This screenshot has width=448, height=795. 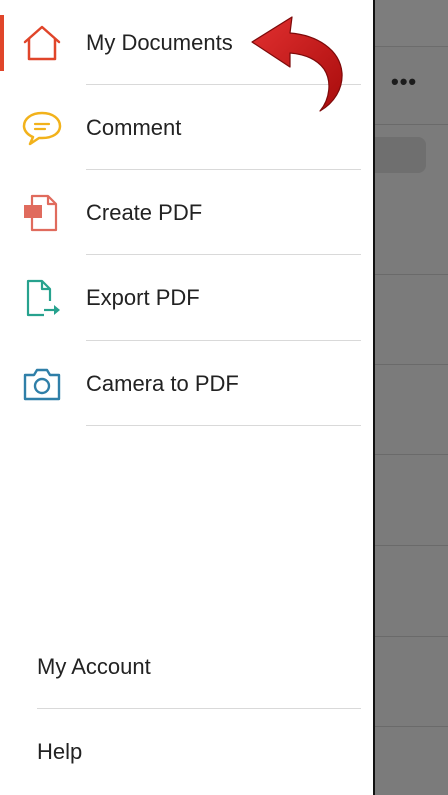 What do you see at coordinates (42, 213) in the screenshot?
I see `create-pdf-icon` at bounding box center [42, 213].